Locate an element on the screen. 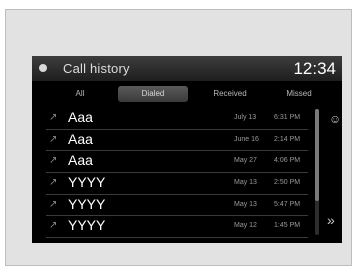 The image size is (357, 269). screen-title: Call history is located at coordinates (96, 68).